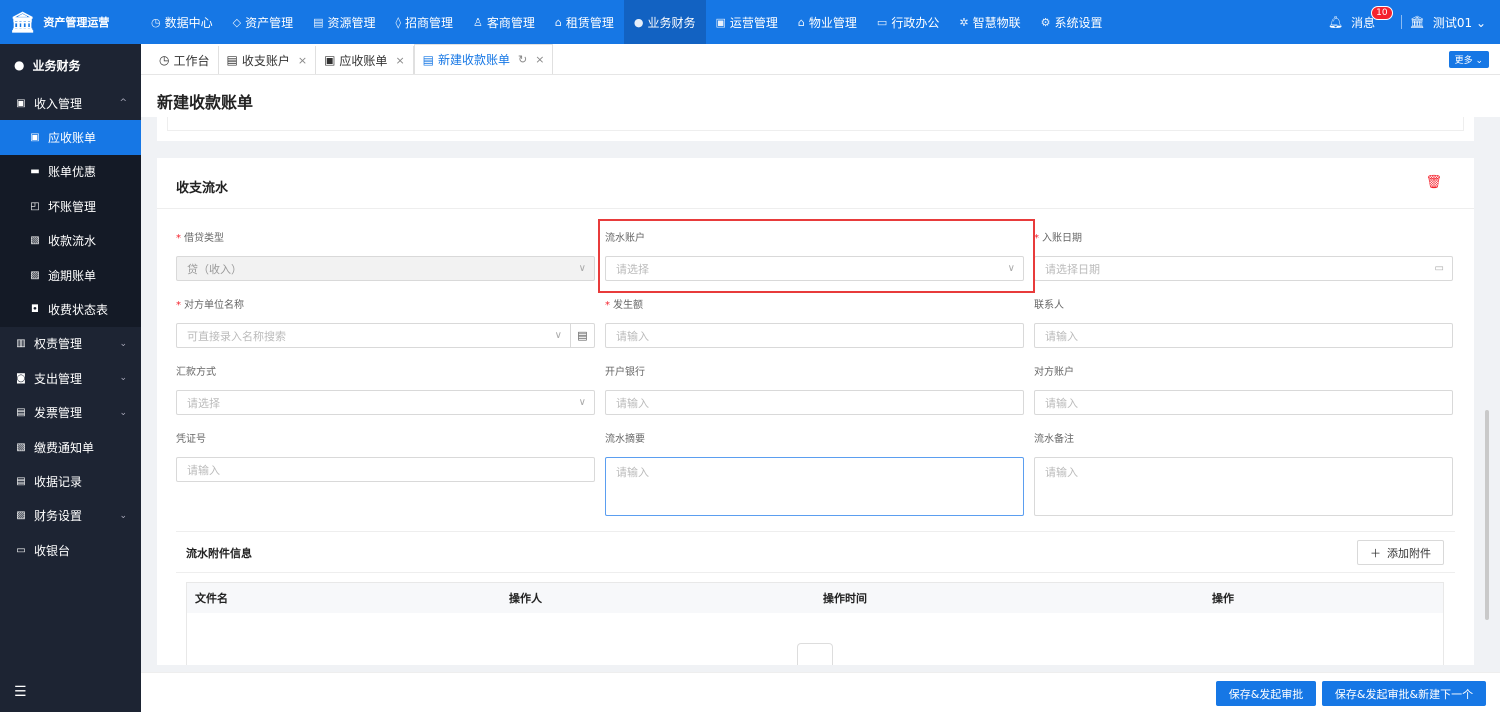 Image resolution: width=1500 pixels, height=712 pixels. I want to click on app-logo: 🏛 资产管理运营, so click(70, 22).